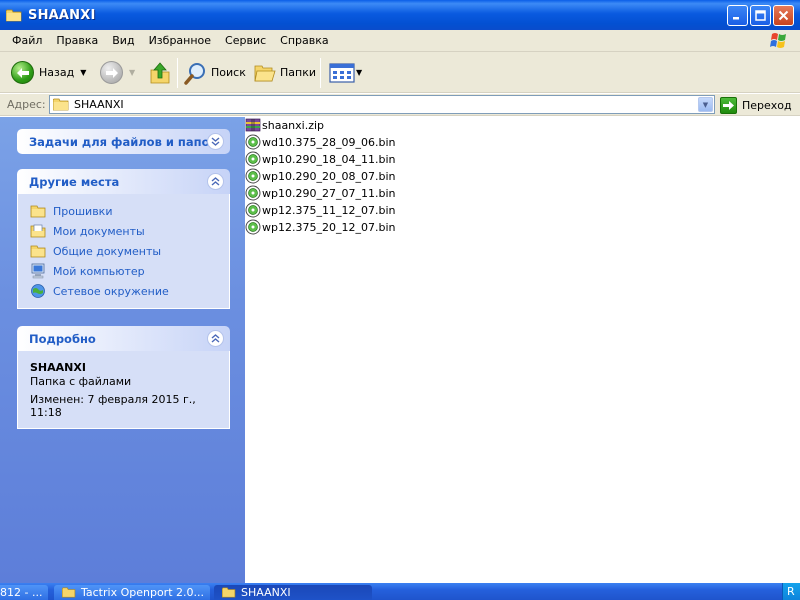  What do you see at coordinates (123, 41) in the screenshot?
I see `menu-view: Вид` at bounding box center [123, 41].